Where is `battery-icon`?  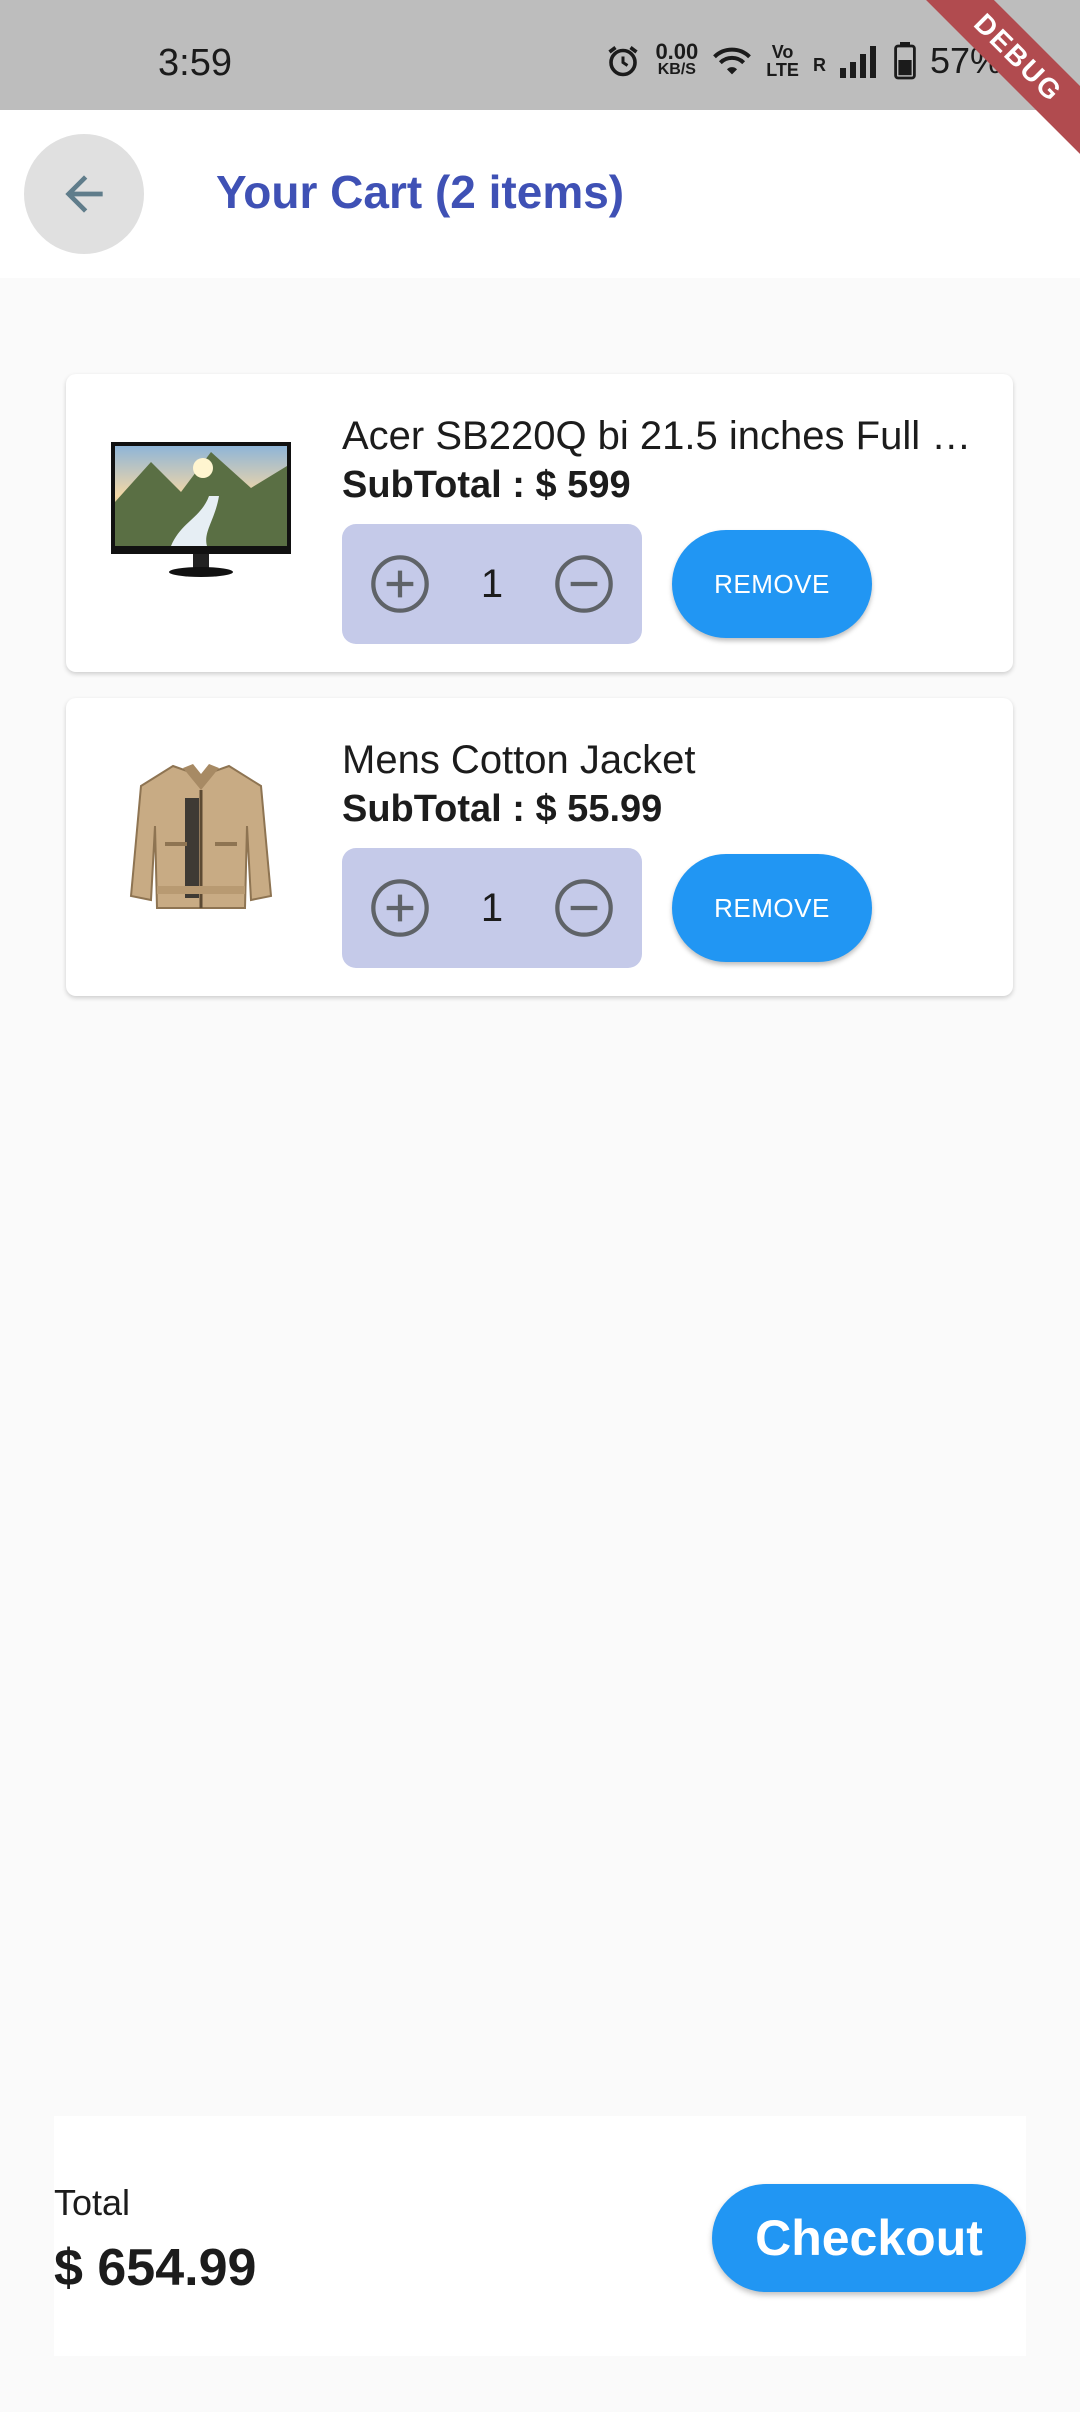
battery-icon is located at coordinates (905, 61).